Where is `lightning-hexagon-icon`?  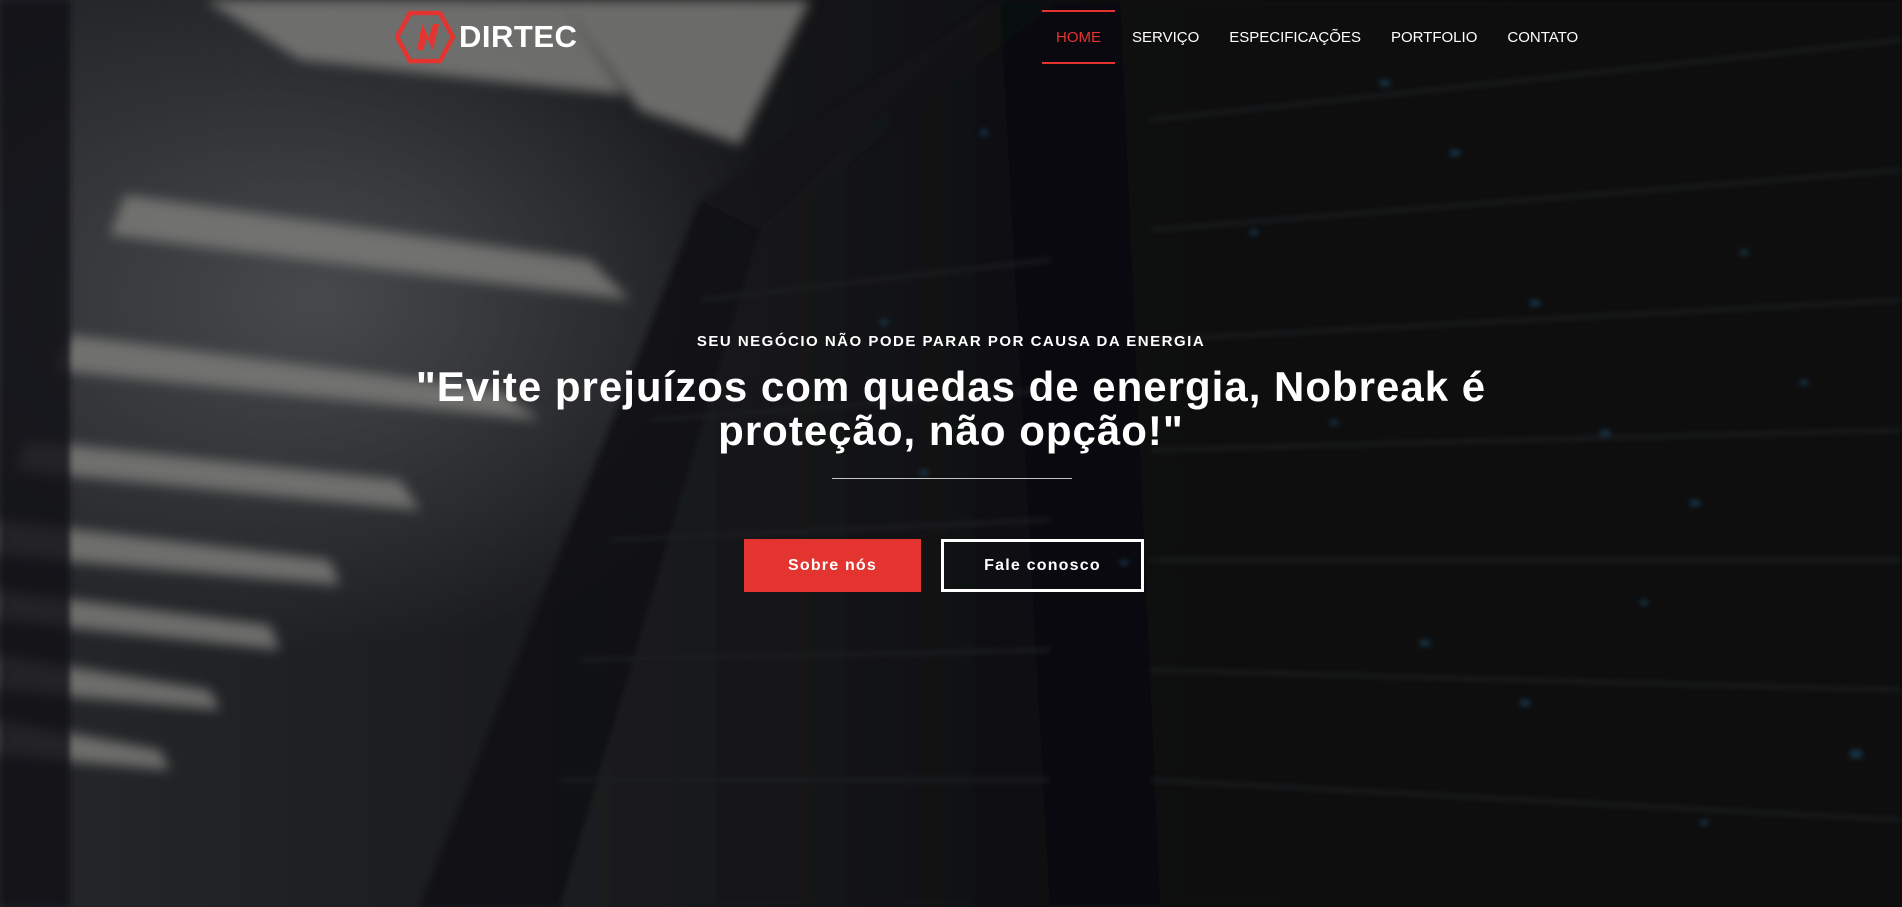 lightning-hexagon-icon is located at coordinates (425, 37).